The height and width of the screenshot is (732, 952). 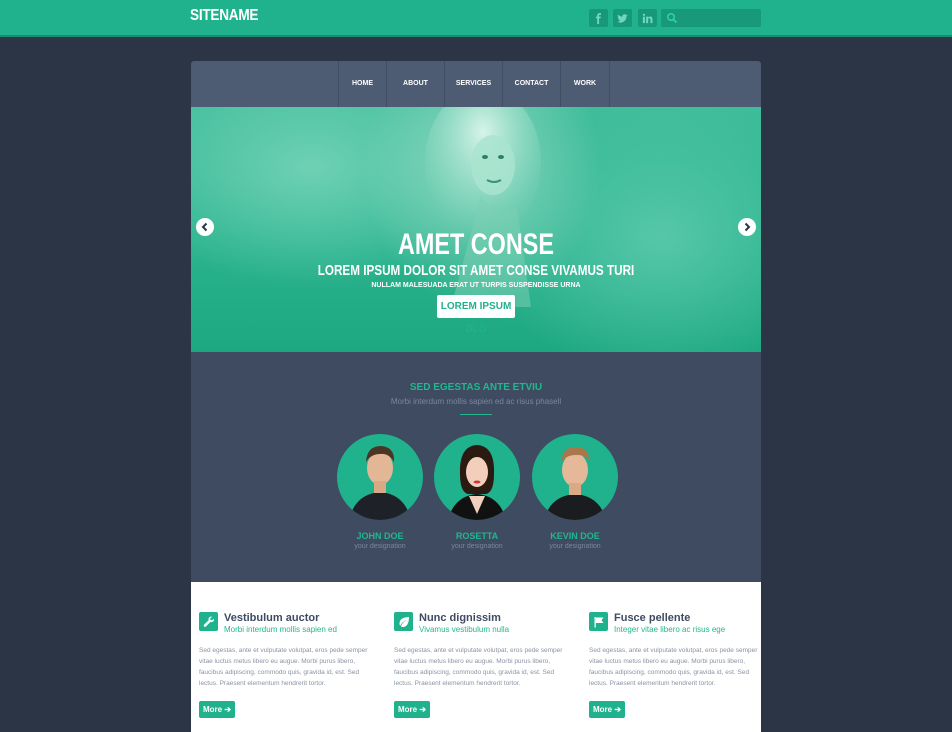 I want to click on member-name: JOHN DOE, so click(x=380, y=536).